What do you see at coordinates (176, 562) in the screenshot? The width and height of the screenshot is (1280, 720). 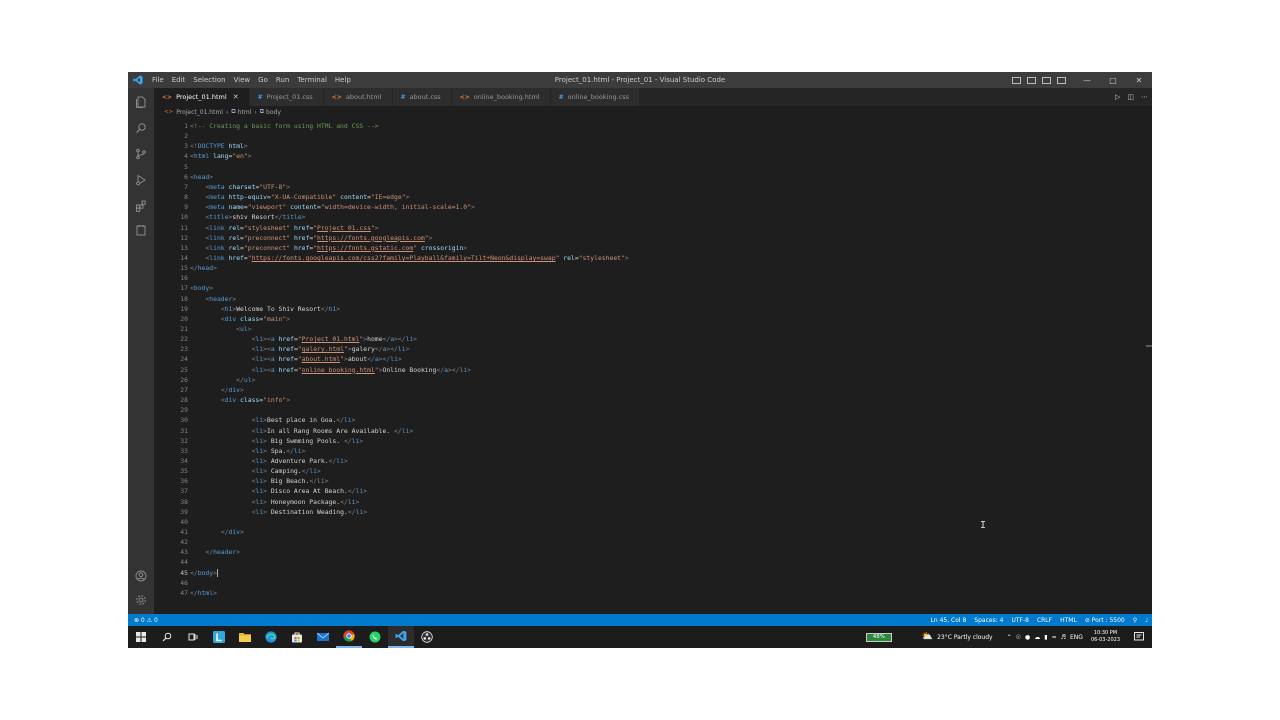 I see `line-number: 44` at bounding box center [176, 562].